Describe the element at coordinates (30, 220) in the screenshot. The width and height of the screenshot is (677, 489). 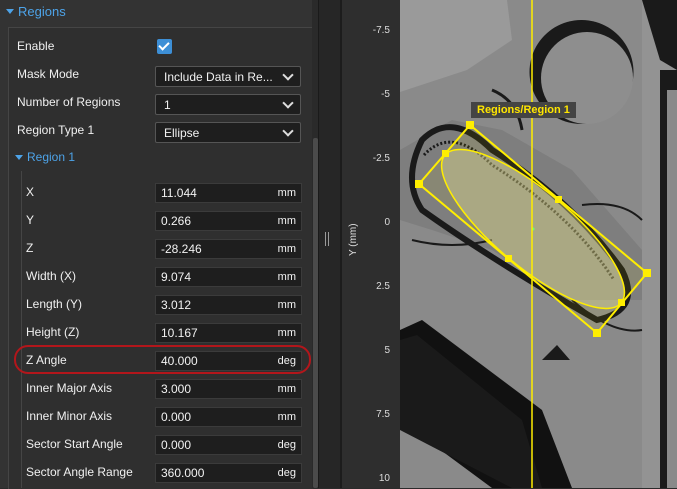
I see `field-label: Y` at that location.